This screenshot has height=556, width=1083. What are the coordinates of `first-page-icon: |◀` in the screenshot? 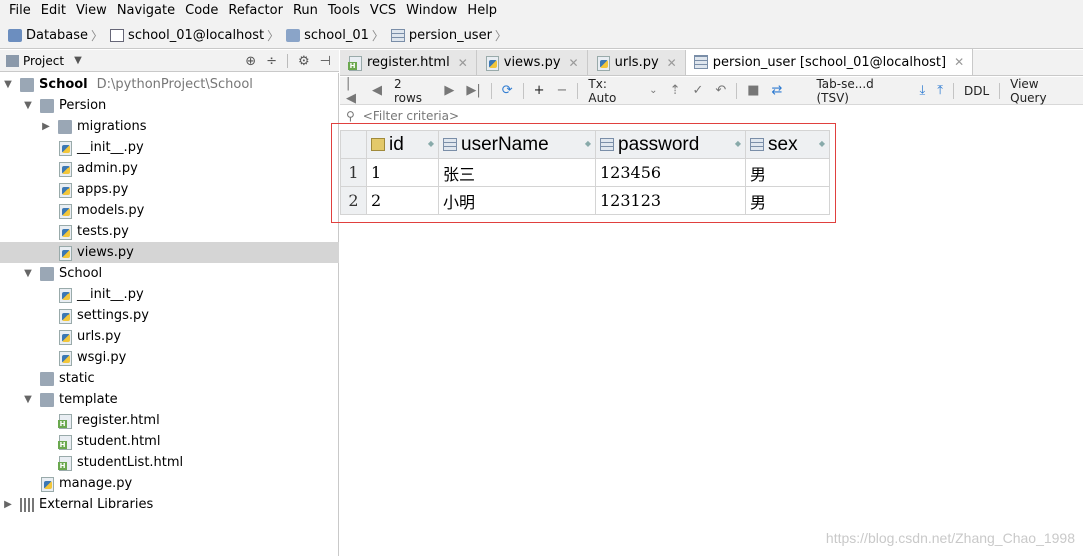 It's located at (353, 91).